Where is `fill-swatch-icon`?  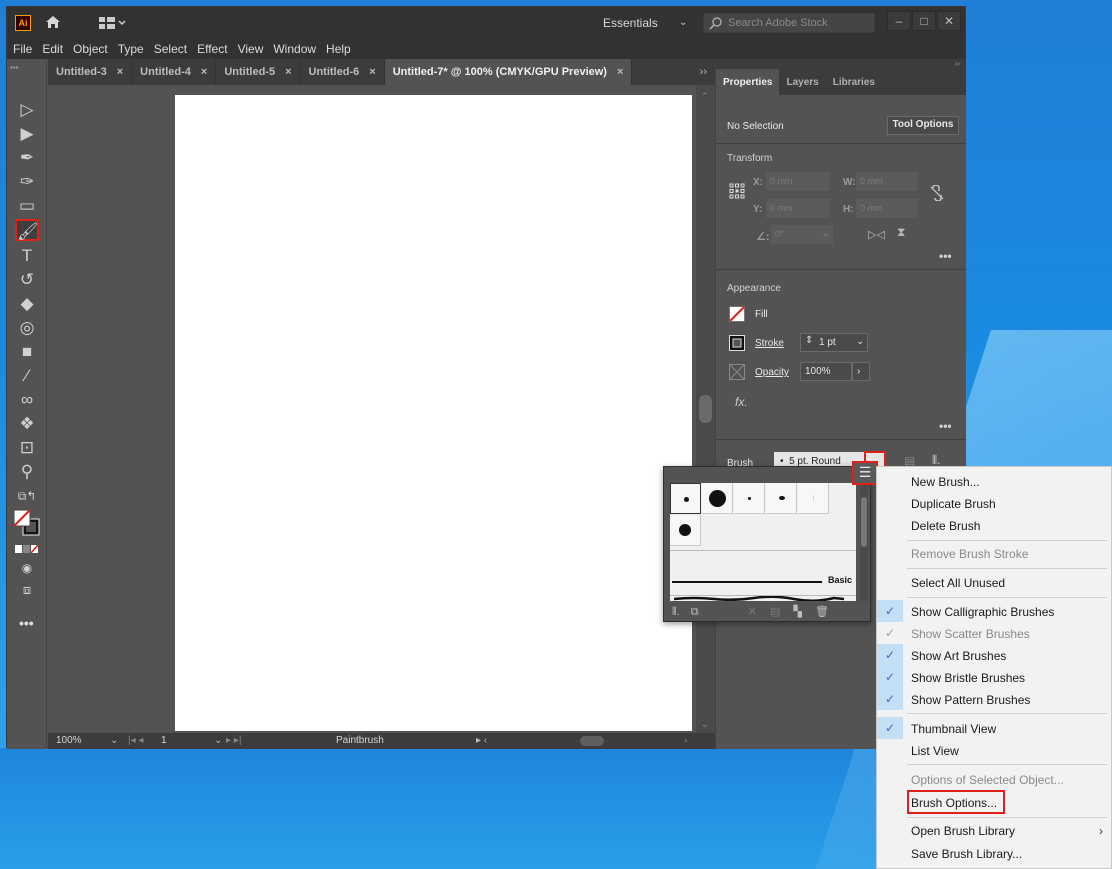
fill-swatch-icon is located at coordinates (737, 314).